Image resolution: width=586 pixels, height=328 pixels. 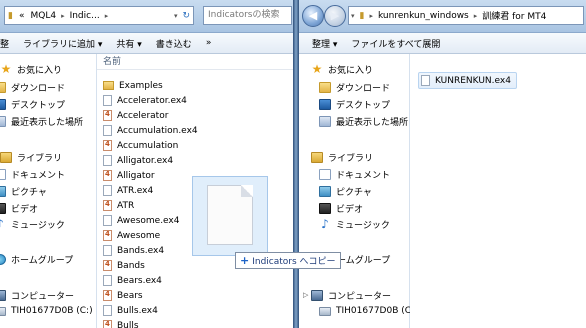 What do you see at coordinates (377, 311) in the screenshot?
I see `nav-label: TIH01677D0B (C:)` at bounding box center [377, 311].